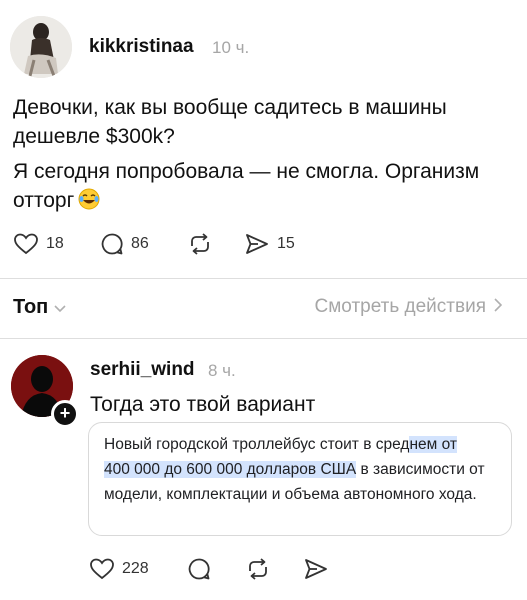 Image resolution: width=527 pixels, height=600 pixels. I want to click on post-like-button: 18, so click(38, 244).